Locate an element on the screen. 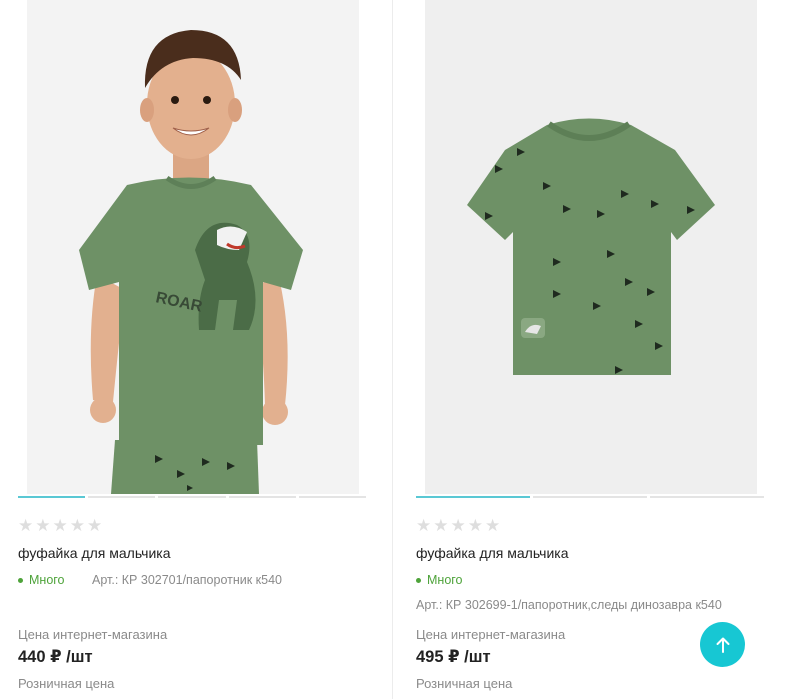 The height and width of the screenshot is (699, 800). online-price: 495 ₽ /шт is located at coordinates (453, 657).